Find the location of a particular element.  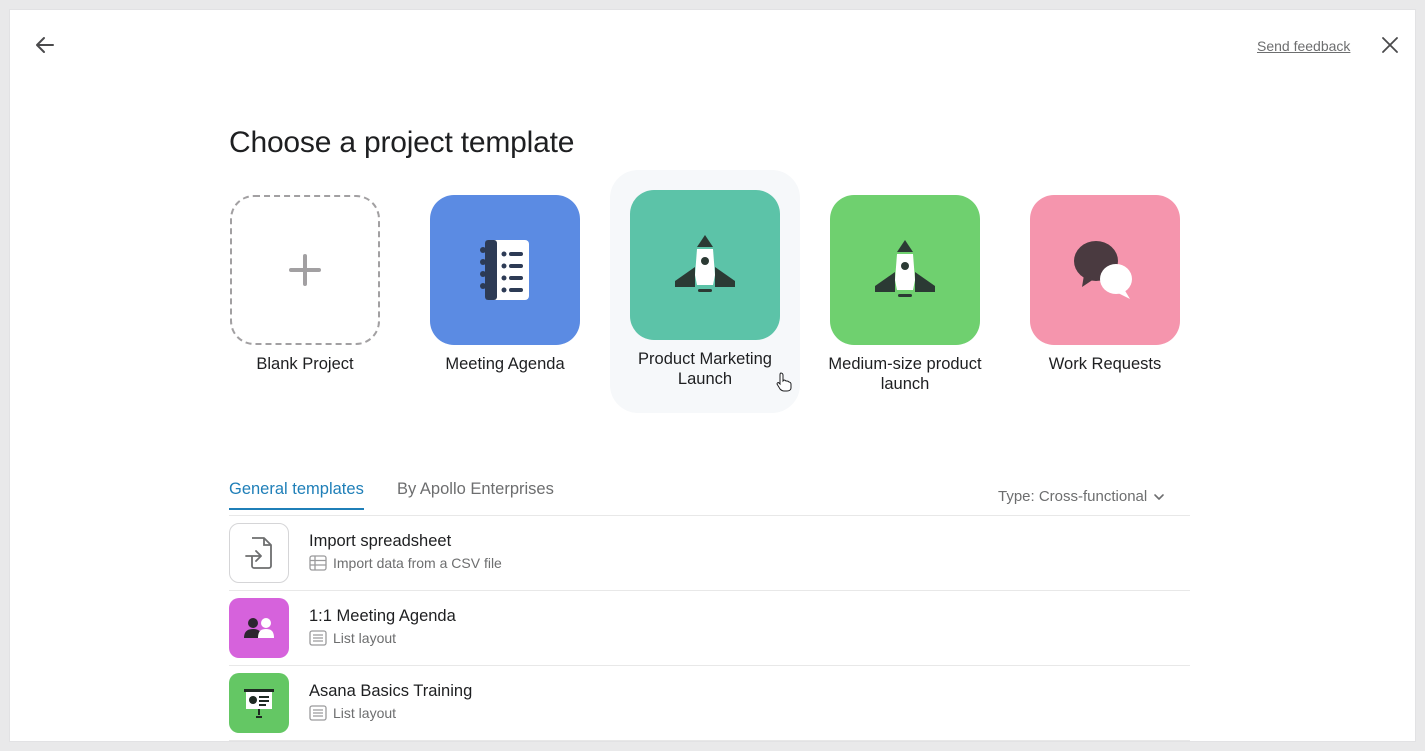

close-icon is located at coordinates (1390, 45).